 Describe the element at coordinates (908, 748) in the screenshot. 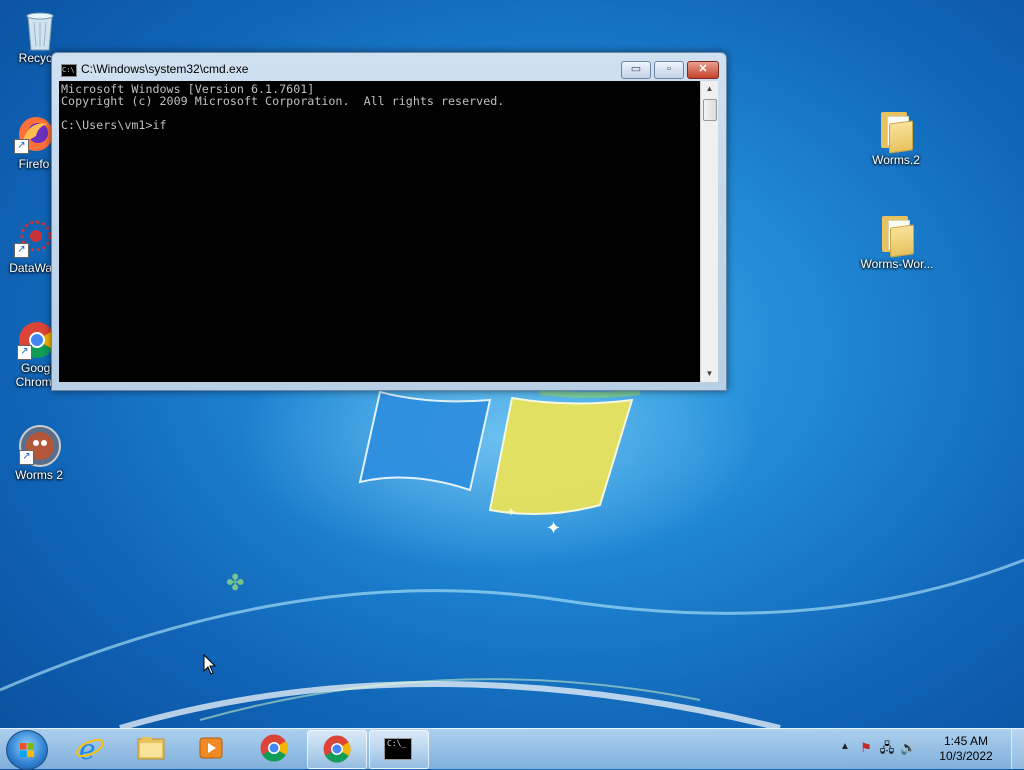

I see `volume-icon: 🔊` at that location.